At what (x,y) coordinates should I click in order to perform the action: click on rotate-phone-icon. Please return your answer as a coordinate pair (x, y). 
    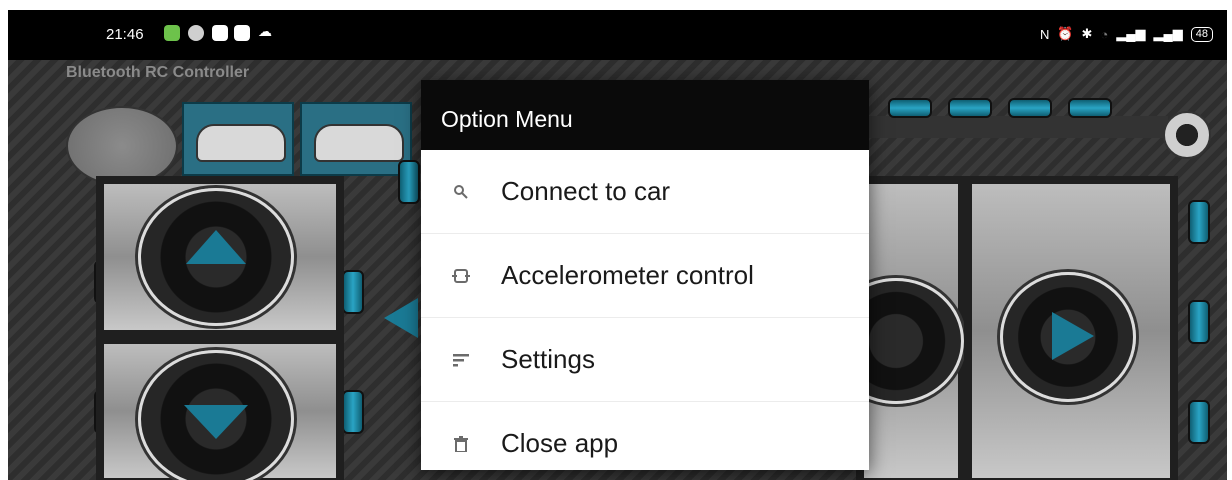
    Looking at the image, I should click on (461, 276).